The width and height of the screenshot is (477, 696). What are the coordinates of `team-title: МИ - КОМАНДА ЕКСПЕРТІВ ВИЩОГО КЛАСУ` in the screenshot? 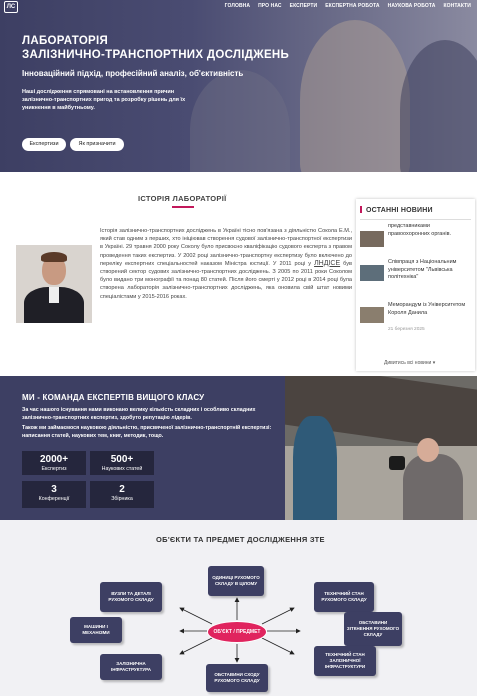 It's located at (113, 397).